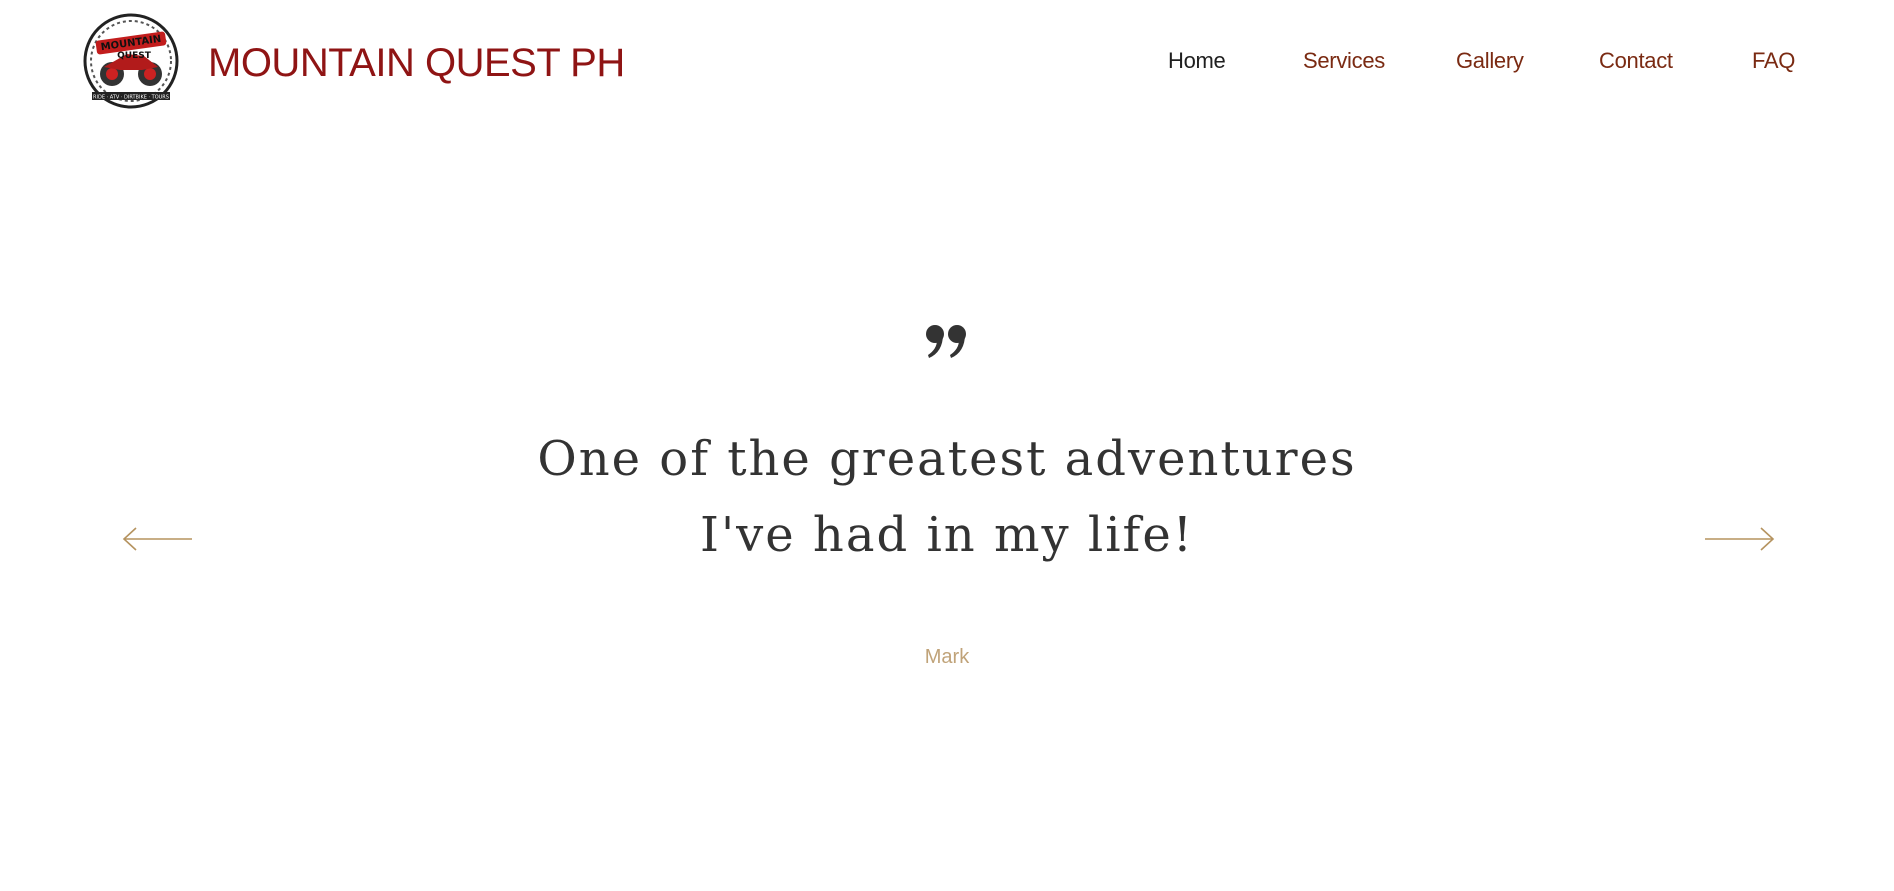 Image resolution: width=1894 pixels, height=891 pixels. What do you see at coordinates (1197, 61) in the screenshot?
I see `nav-item-home: Home` at bounding box center [1197, 61].